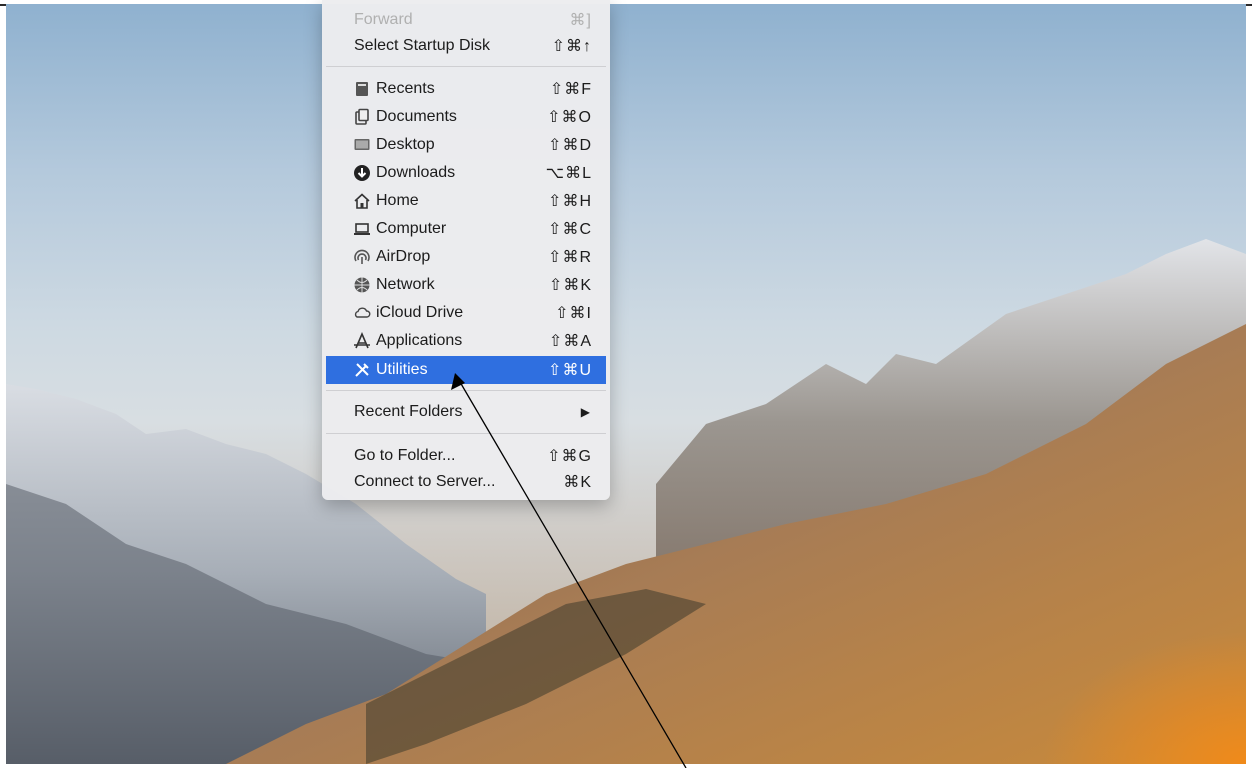  Describe the element at coordinates (580, 20) in the screenshot. I see `menu-item-shortcut: ⌘]` at that location.